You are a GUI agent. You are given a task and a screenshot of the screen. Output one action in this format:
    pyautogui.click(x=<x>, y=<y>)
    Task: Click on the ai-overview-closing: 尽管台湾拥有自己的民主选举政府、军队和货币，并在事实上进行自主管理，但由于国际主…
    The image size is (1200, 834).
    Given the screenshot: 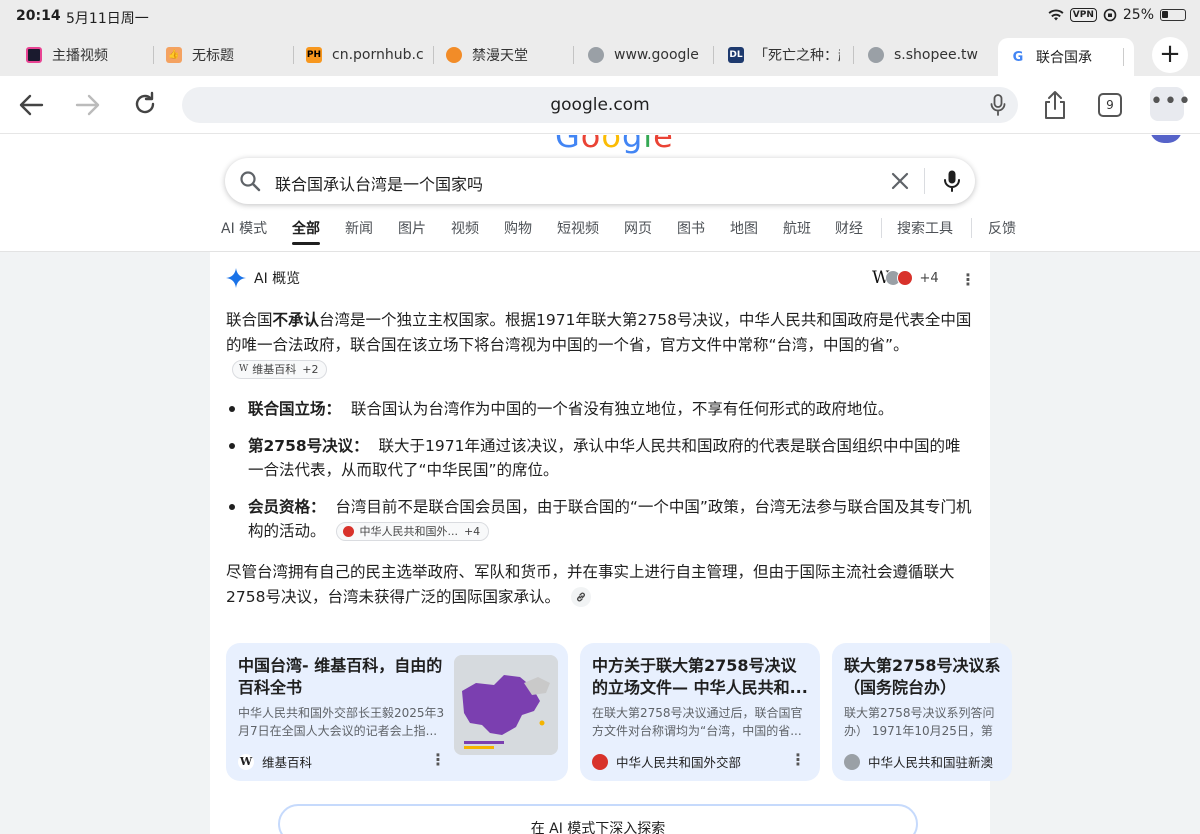 What is the action you would take?
    pyautogui.click(x=590, y=585)
    